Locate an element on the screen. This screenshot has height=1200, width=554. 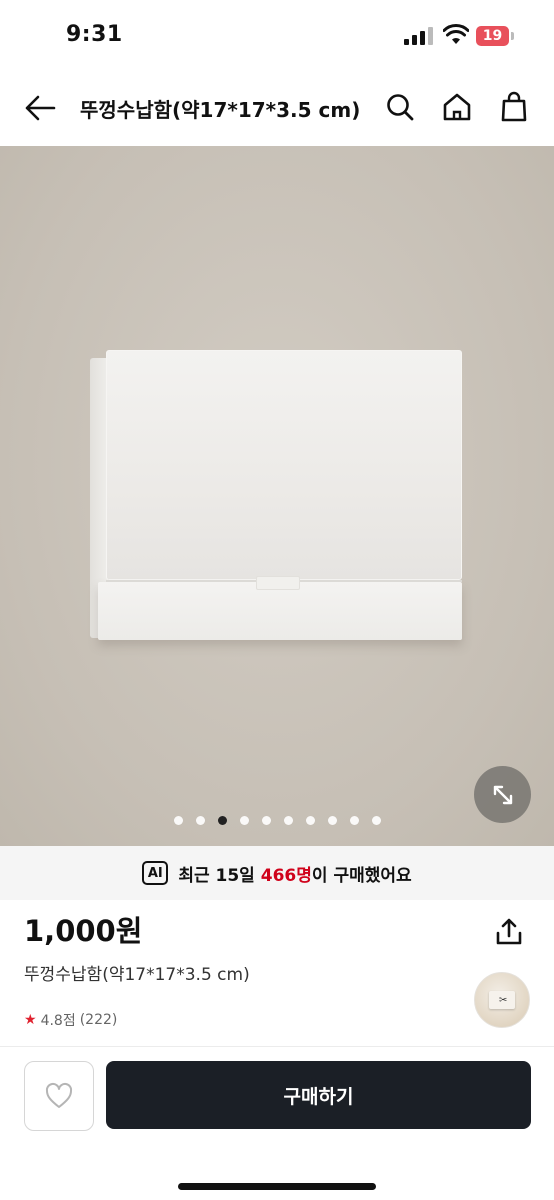
battery-level: 19 is located at coordinates (492, 36).